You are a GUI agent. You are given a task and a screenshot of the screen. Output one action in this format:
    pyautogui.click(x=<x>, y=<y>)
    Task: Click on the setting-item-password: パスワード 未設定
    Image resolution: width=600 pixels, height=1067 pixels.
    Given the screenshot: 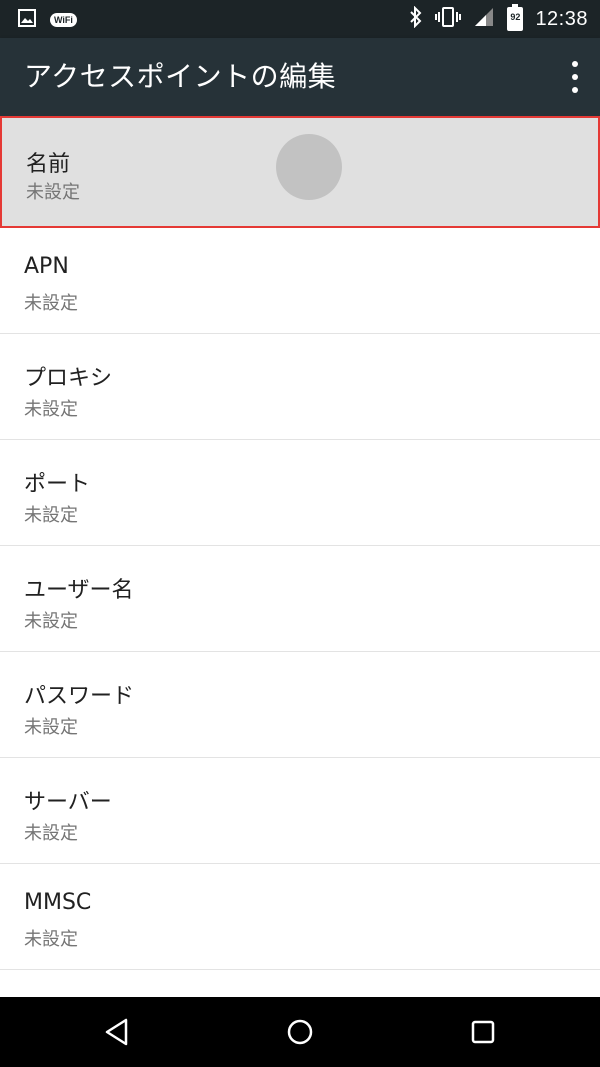 What is the action you would take?
    pyautogui.click(x=300, y=705)
    